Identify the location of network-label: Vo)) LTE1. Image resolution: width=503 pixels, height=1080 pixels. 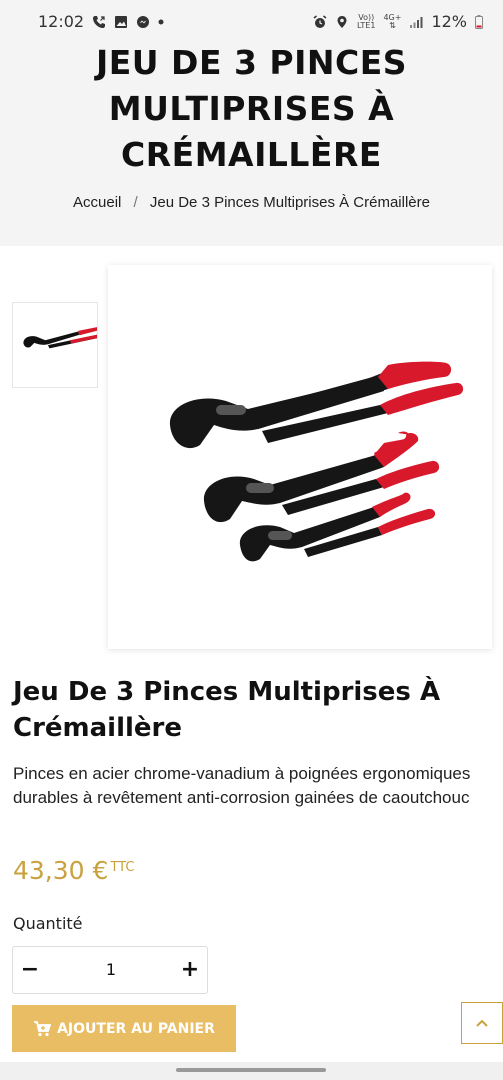
(366, 21).